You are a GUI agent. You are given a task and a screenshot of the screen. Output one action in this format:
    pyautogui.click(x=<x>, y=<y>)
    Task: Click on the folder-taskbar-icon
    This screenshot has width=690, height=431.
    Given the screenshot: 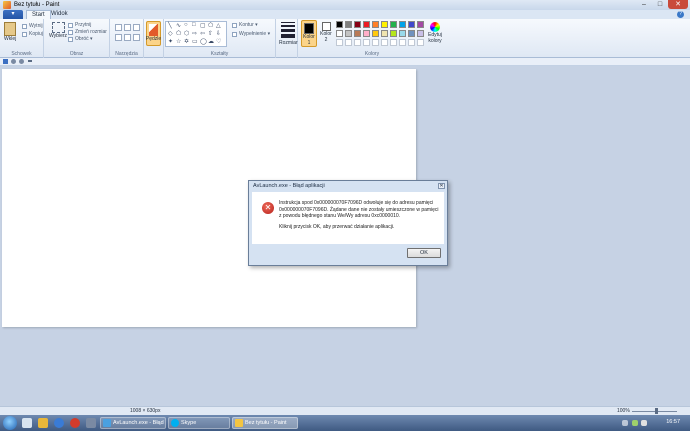 What is the action you would take?
    pyautogui.click(x=43, y=423)
    